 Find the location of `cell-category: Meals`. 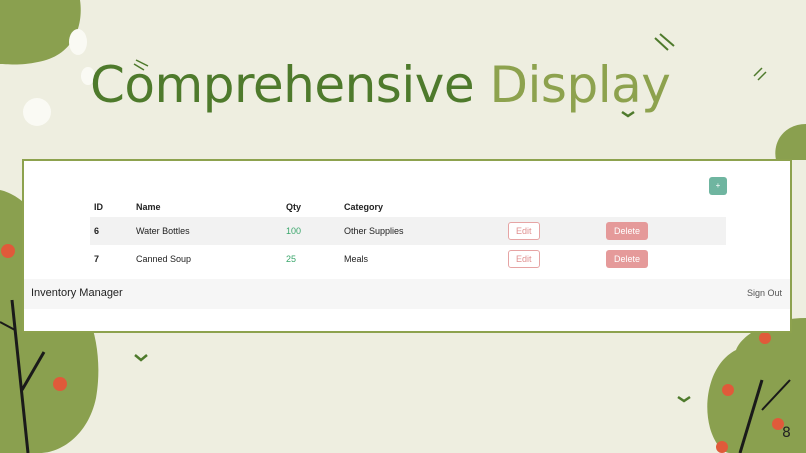

cell-category: Meals is located at coordinates (356, 259).